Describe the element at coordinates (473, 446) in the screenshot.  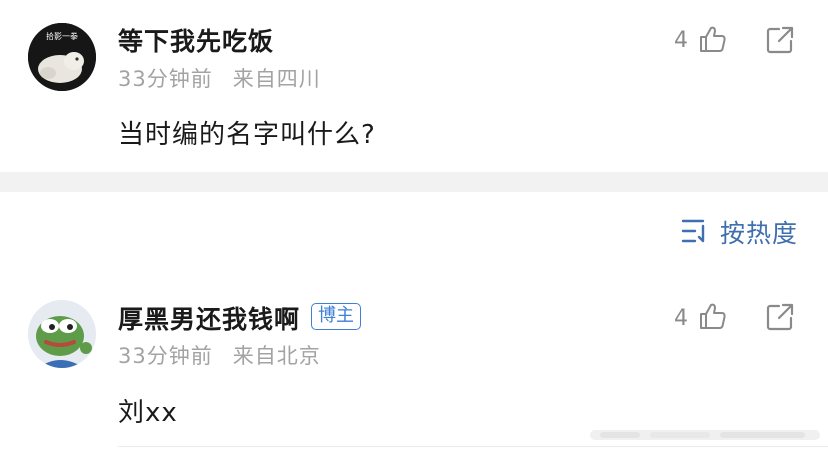
I see `row-divider` at that location.